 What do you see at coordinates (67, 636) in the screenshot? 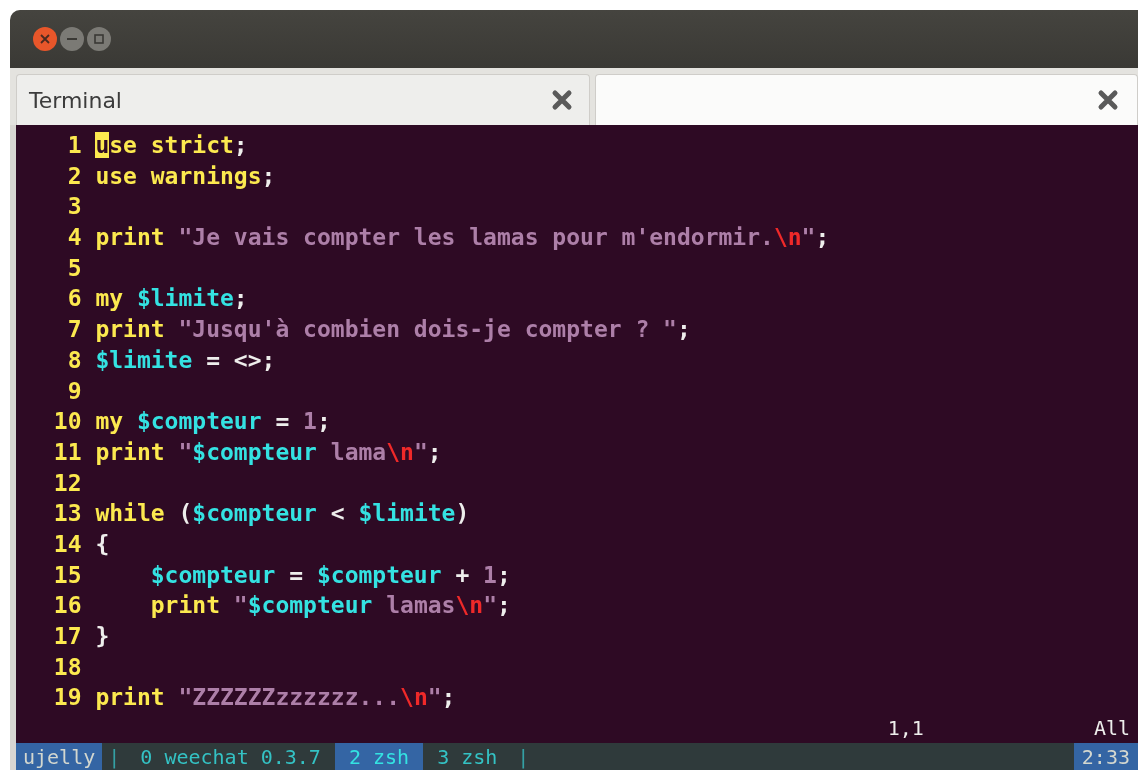
I see `line-number: 17` at bounding box center [67, 636].